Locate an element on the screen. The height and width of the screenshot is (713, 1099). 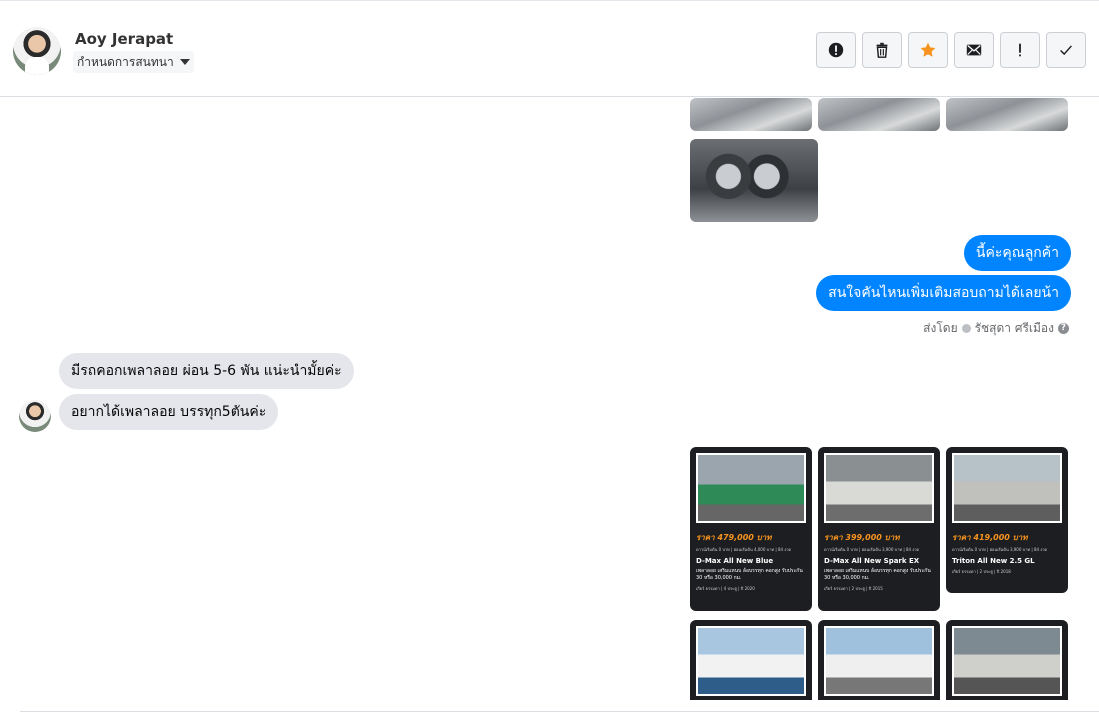
star-button is located at coordinates (928, 50).